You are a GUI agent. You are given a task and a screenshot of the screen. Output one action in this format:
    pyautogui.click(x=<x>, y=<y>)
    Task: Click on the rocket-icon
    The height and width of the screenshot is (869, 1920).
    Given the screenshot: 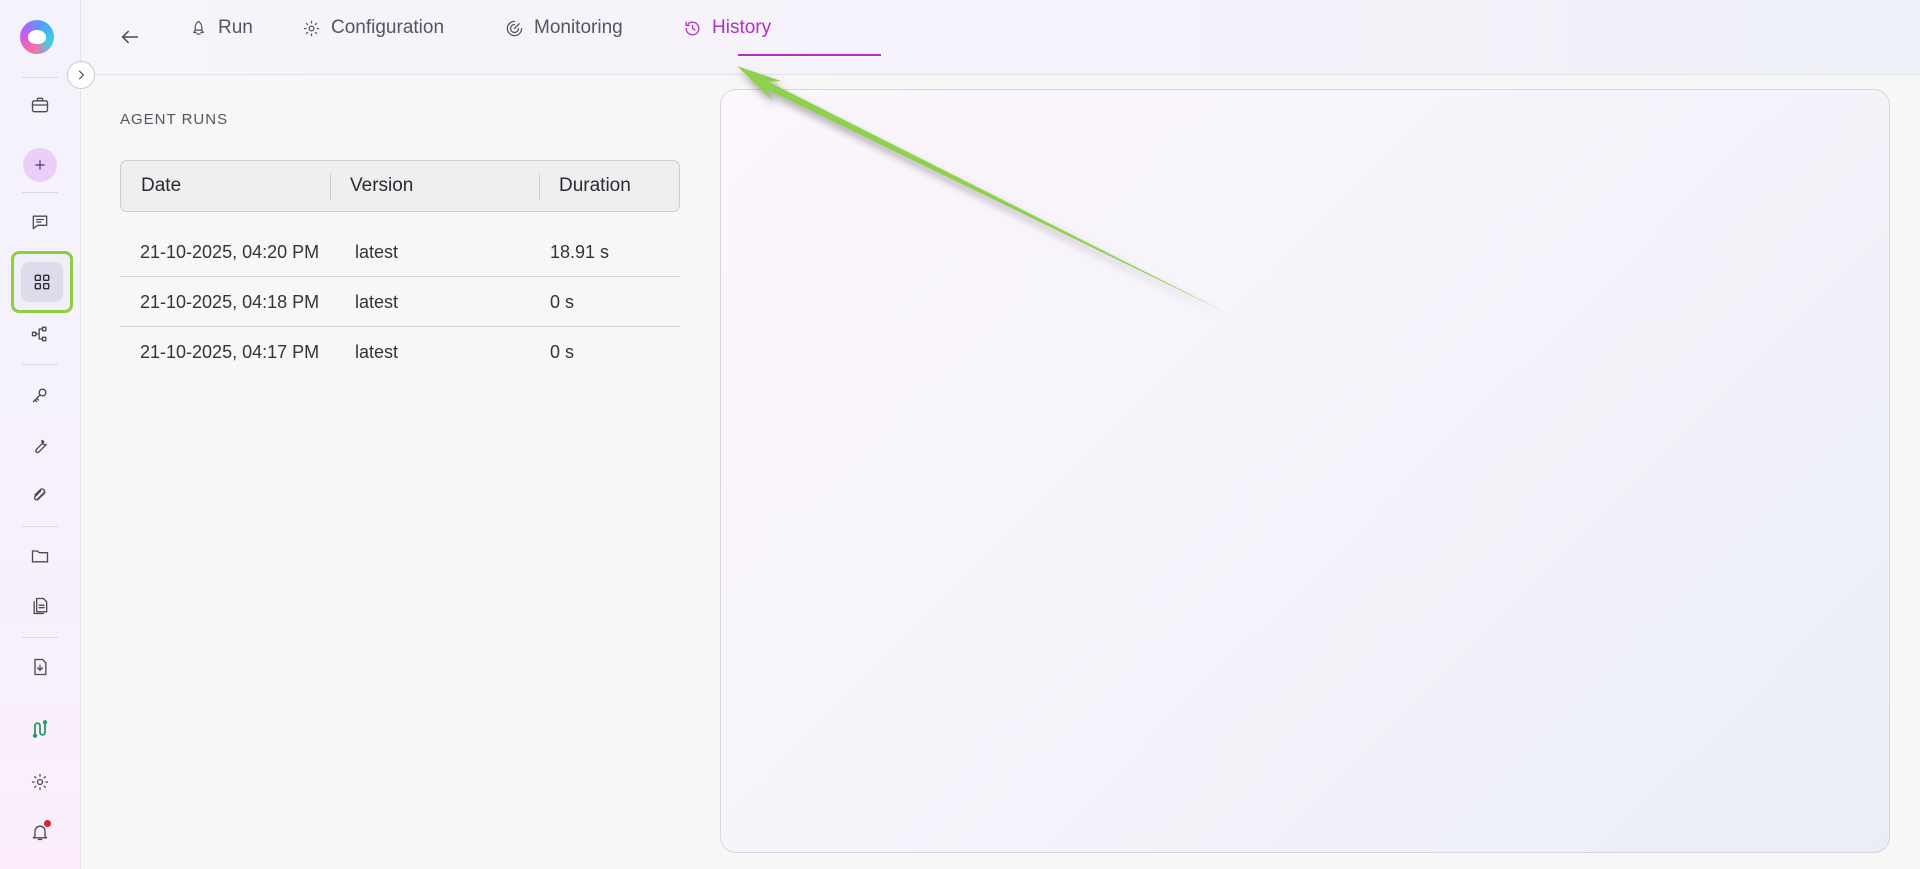 What is the action you would take?
    pyautogui.click(x=198, y=27)
    